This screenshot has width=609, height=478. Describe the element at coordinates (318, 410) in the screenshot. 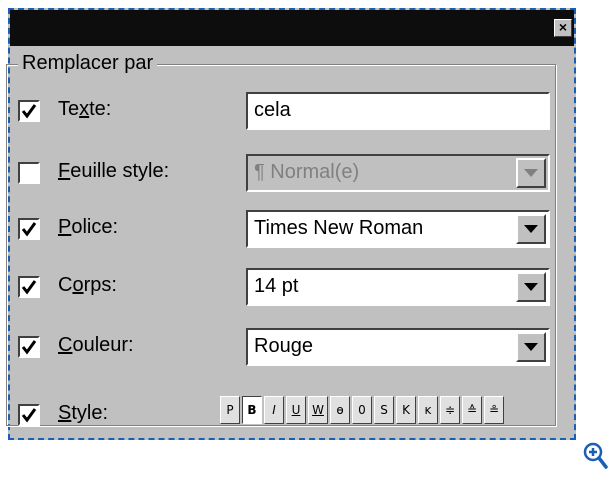

I see `style-word-underline-button: W` at that location.